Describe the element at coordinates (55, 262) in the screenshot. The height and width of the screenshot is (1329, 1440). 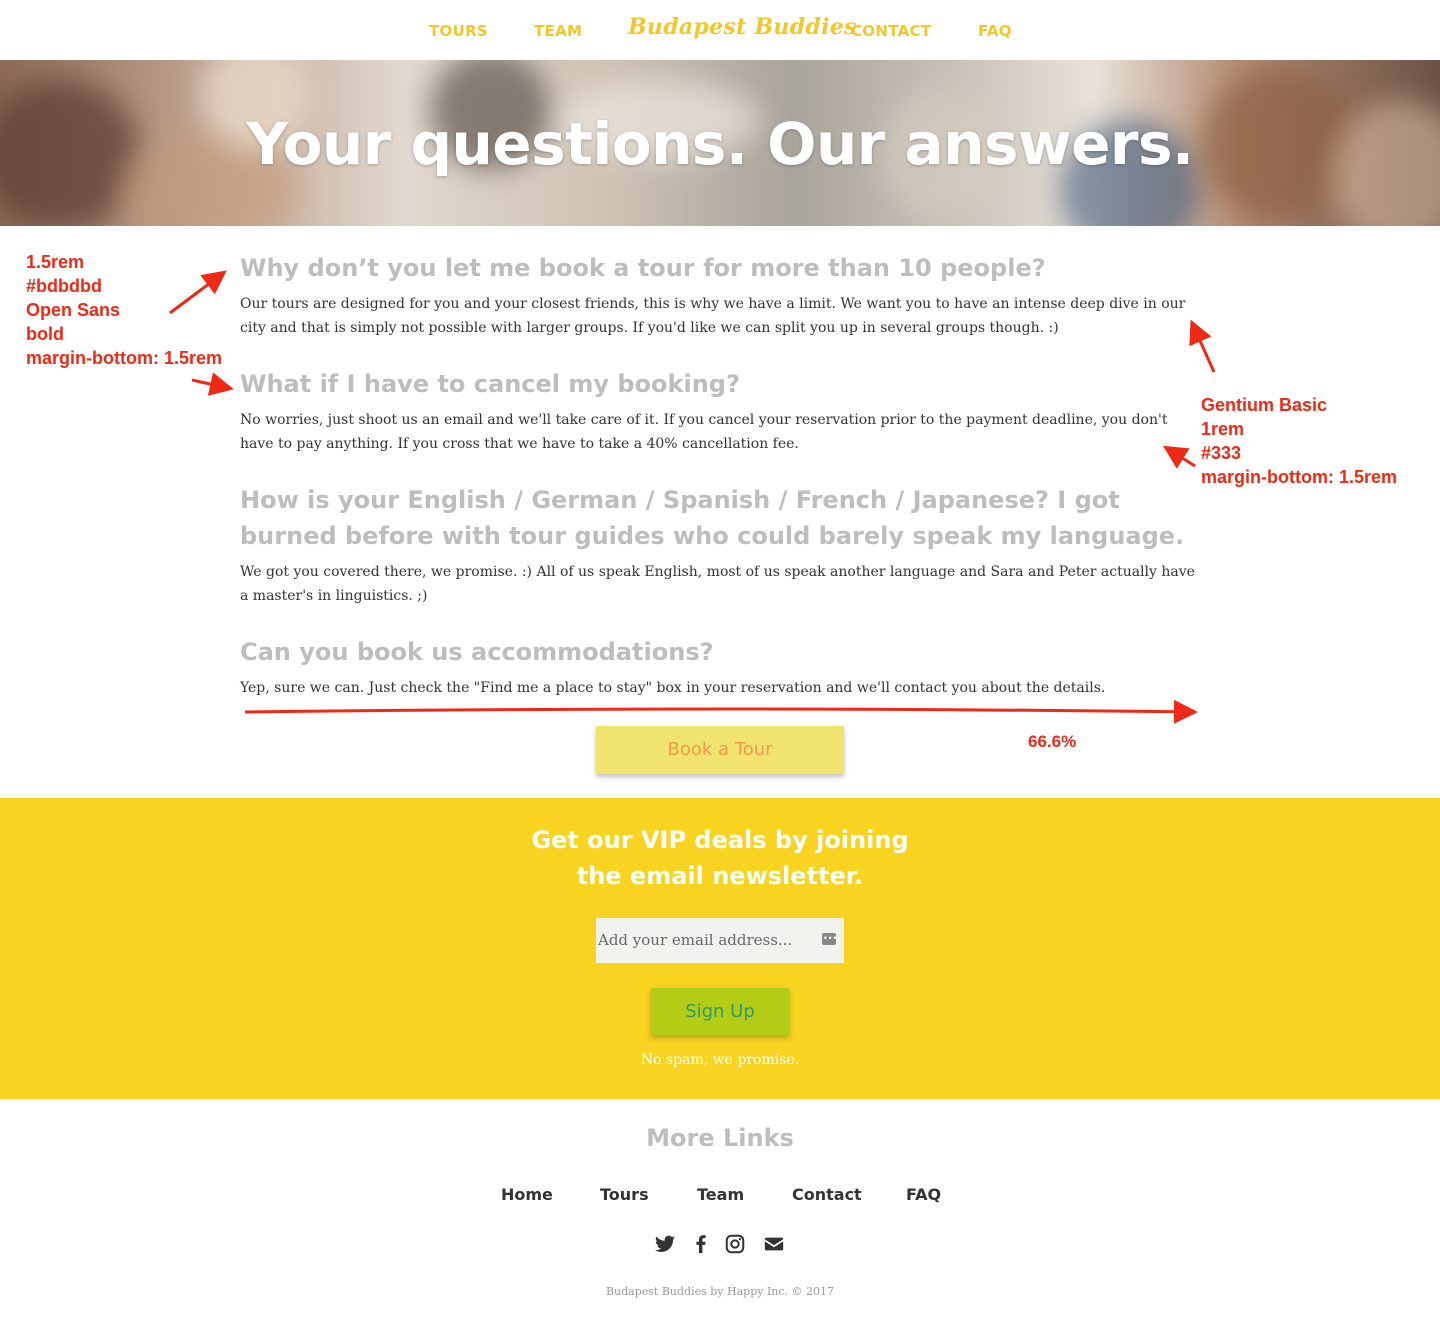
I see `annotation-line: 1.5rem` at that location.